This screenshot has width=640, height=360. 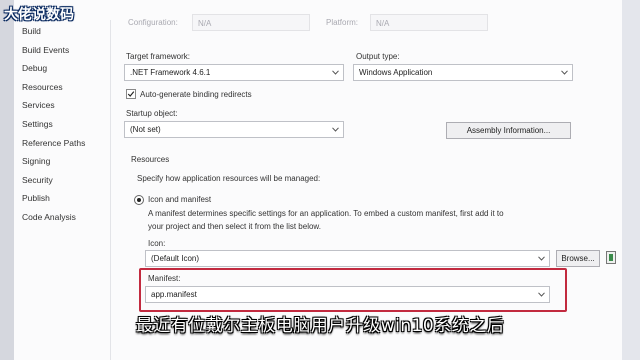 I want to click on icon-value: (Default Icon), so click(x=175, y=258).